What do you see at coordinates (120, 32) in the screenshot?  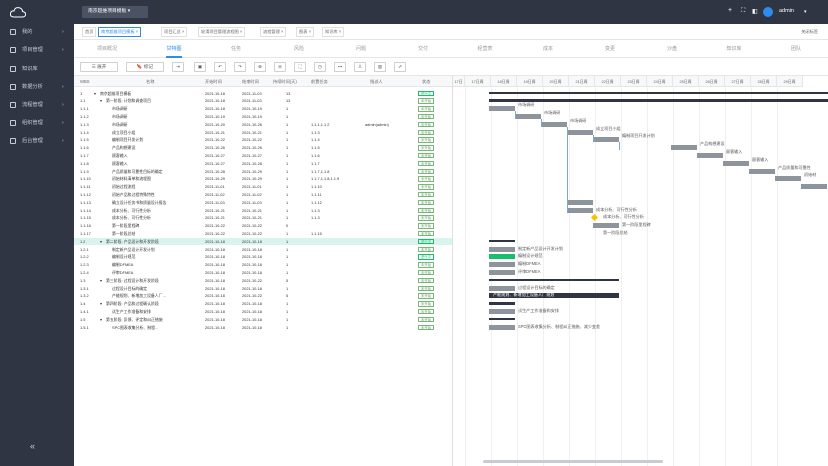 I see `page-tab-project: 南京超维项目模板 ×` at bounding box center [120, 32].